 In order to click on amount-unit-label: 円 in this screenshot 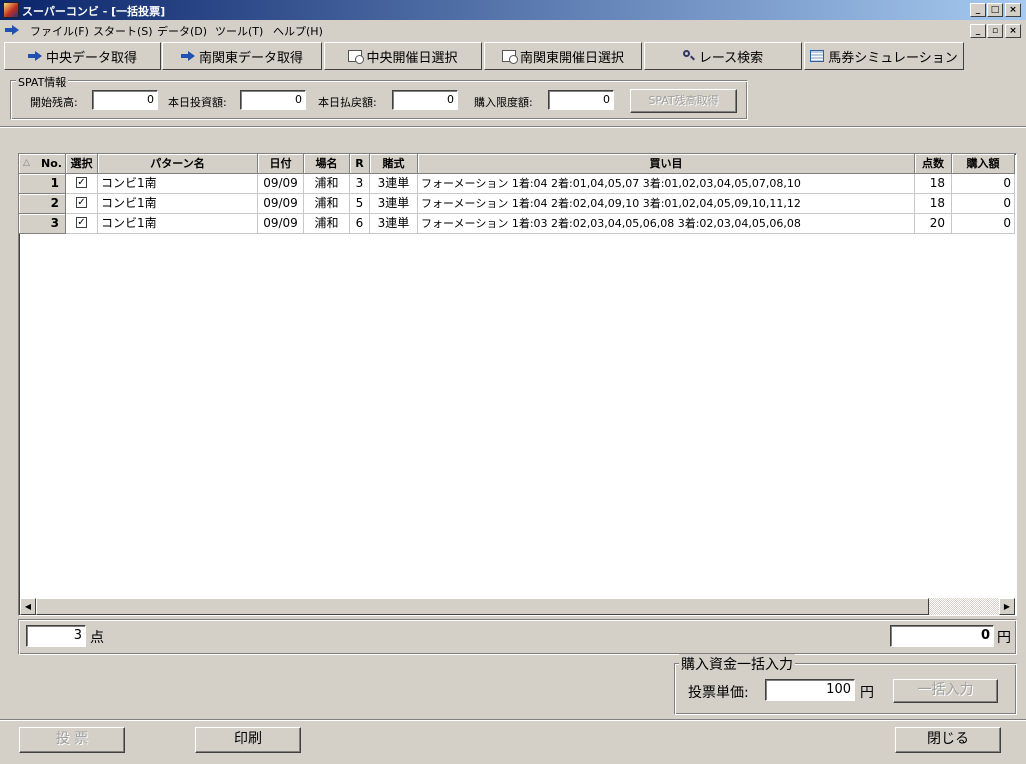, I will do `click(1004, 638)`.